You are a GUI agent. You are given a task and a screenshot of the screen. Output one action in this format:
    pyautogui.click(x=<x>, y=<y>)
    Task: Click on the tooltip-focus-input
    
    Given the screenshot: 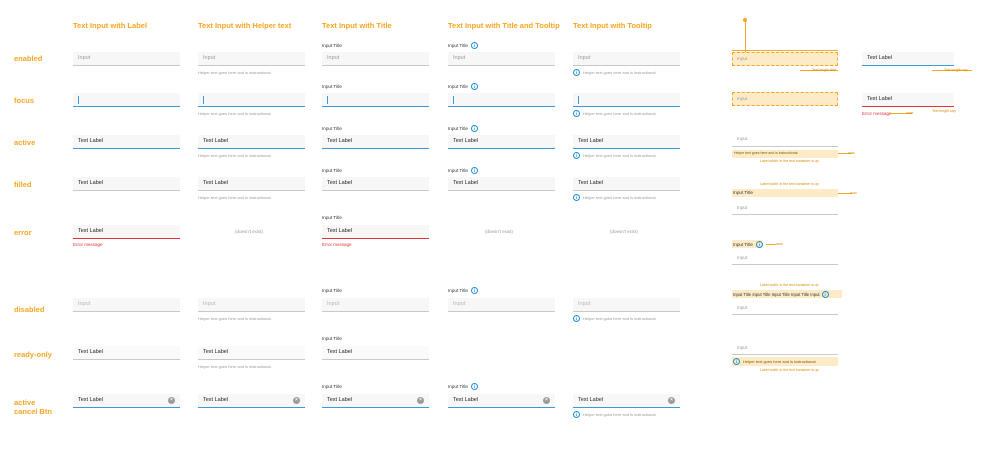 What is the action you would take?
    pyautogui.click(x=626, y=100)
    